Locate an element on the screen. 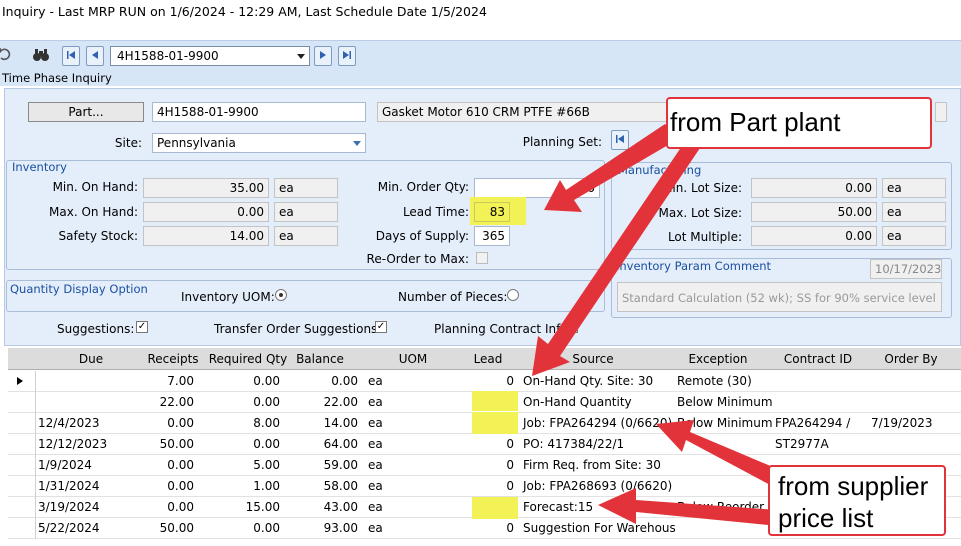  cell-balance: 58.00 is located at coordinates (340, 486).